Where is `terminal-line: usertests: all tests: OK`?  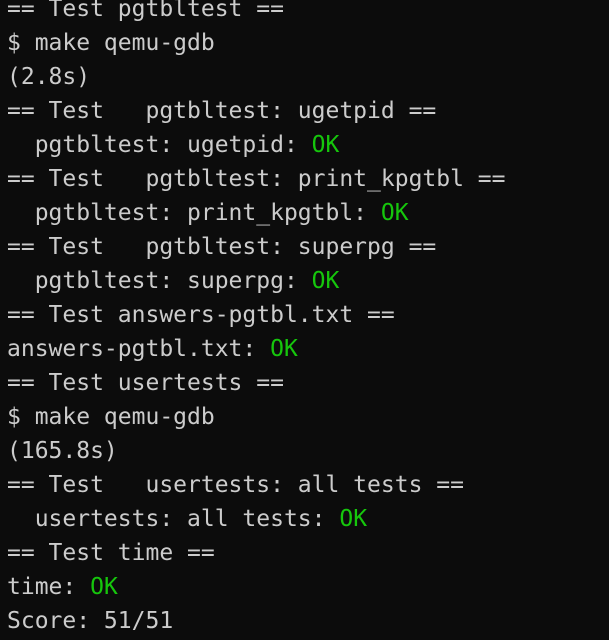 terminal-line: usertests: all tests: OK is located at coordinates (308, 519).